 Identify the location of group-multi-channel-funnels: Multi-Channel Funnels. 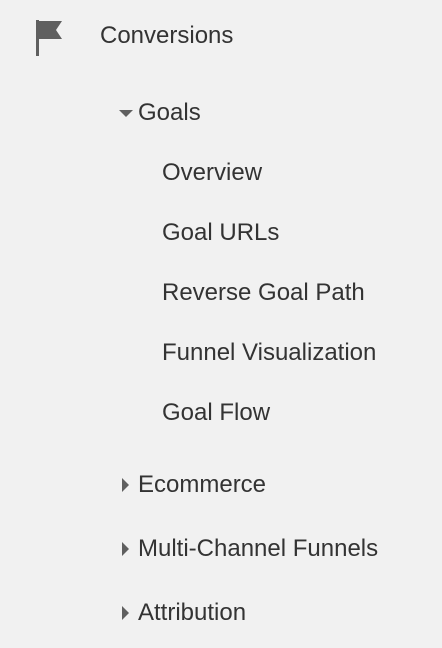
(247, 549).